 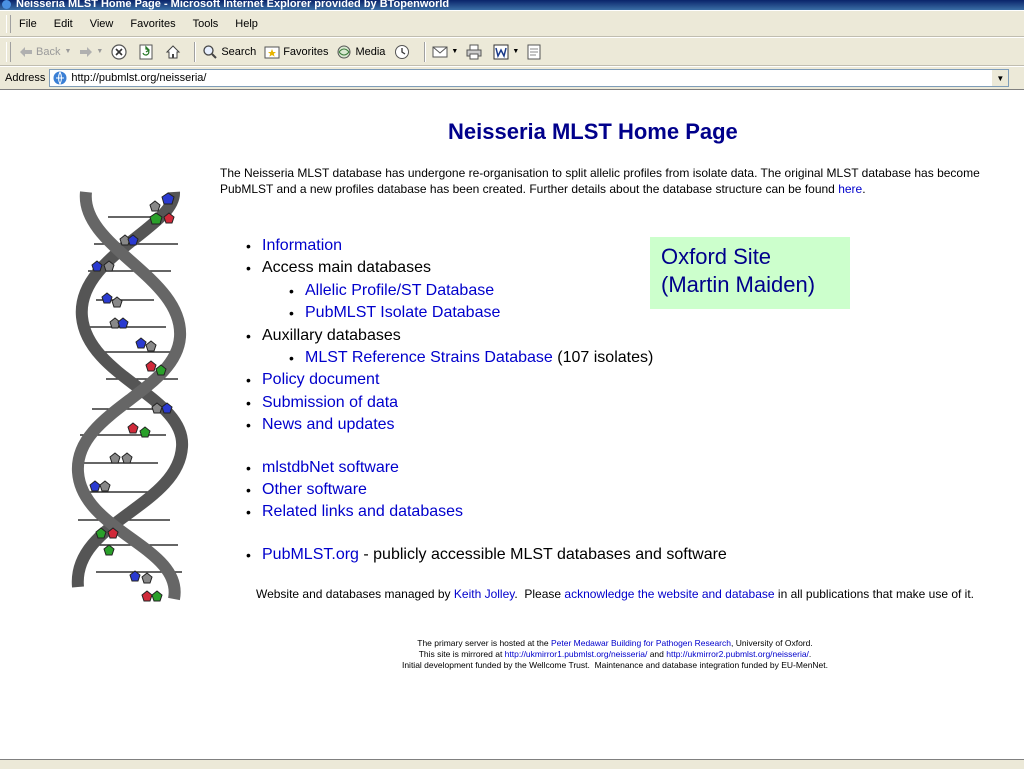 What do you see at coordinates (486, 490) in the screenshot?
I see `list-item: Other software` at bounding box center [486, 490].